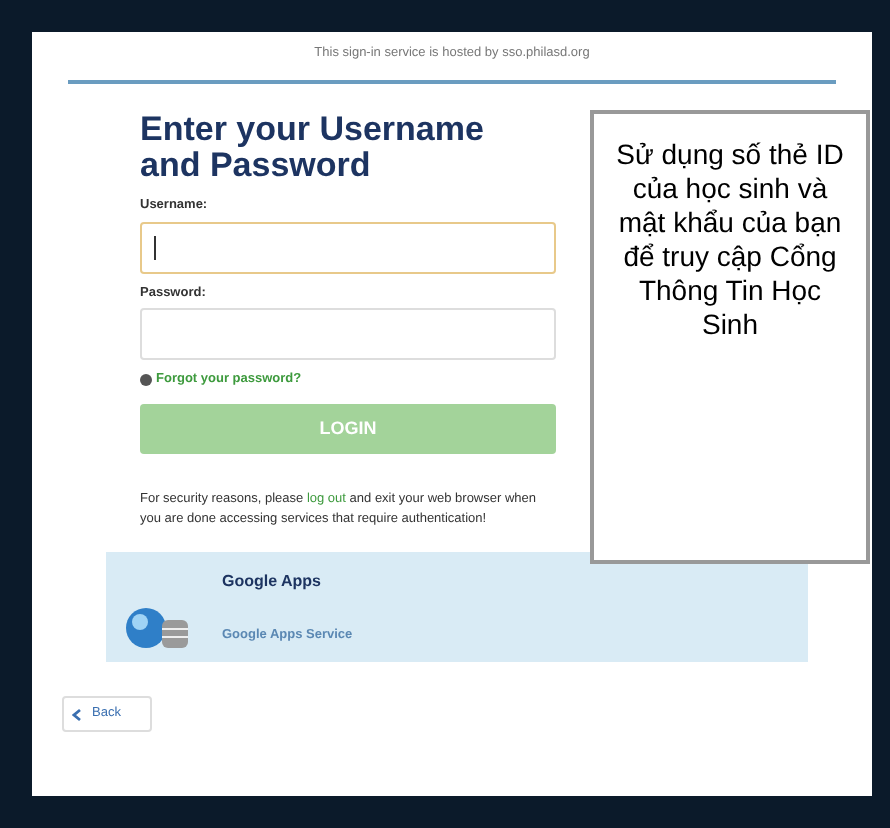 This screenshot has height=828, width=890. What do you see at coordinates (348, 247) in the screenshot?
I see `username-field` at bounding box center [348, 247].